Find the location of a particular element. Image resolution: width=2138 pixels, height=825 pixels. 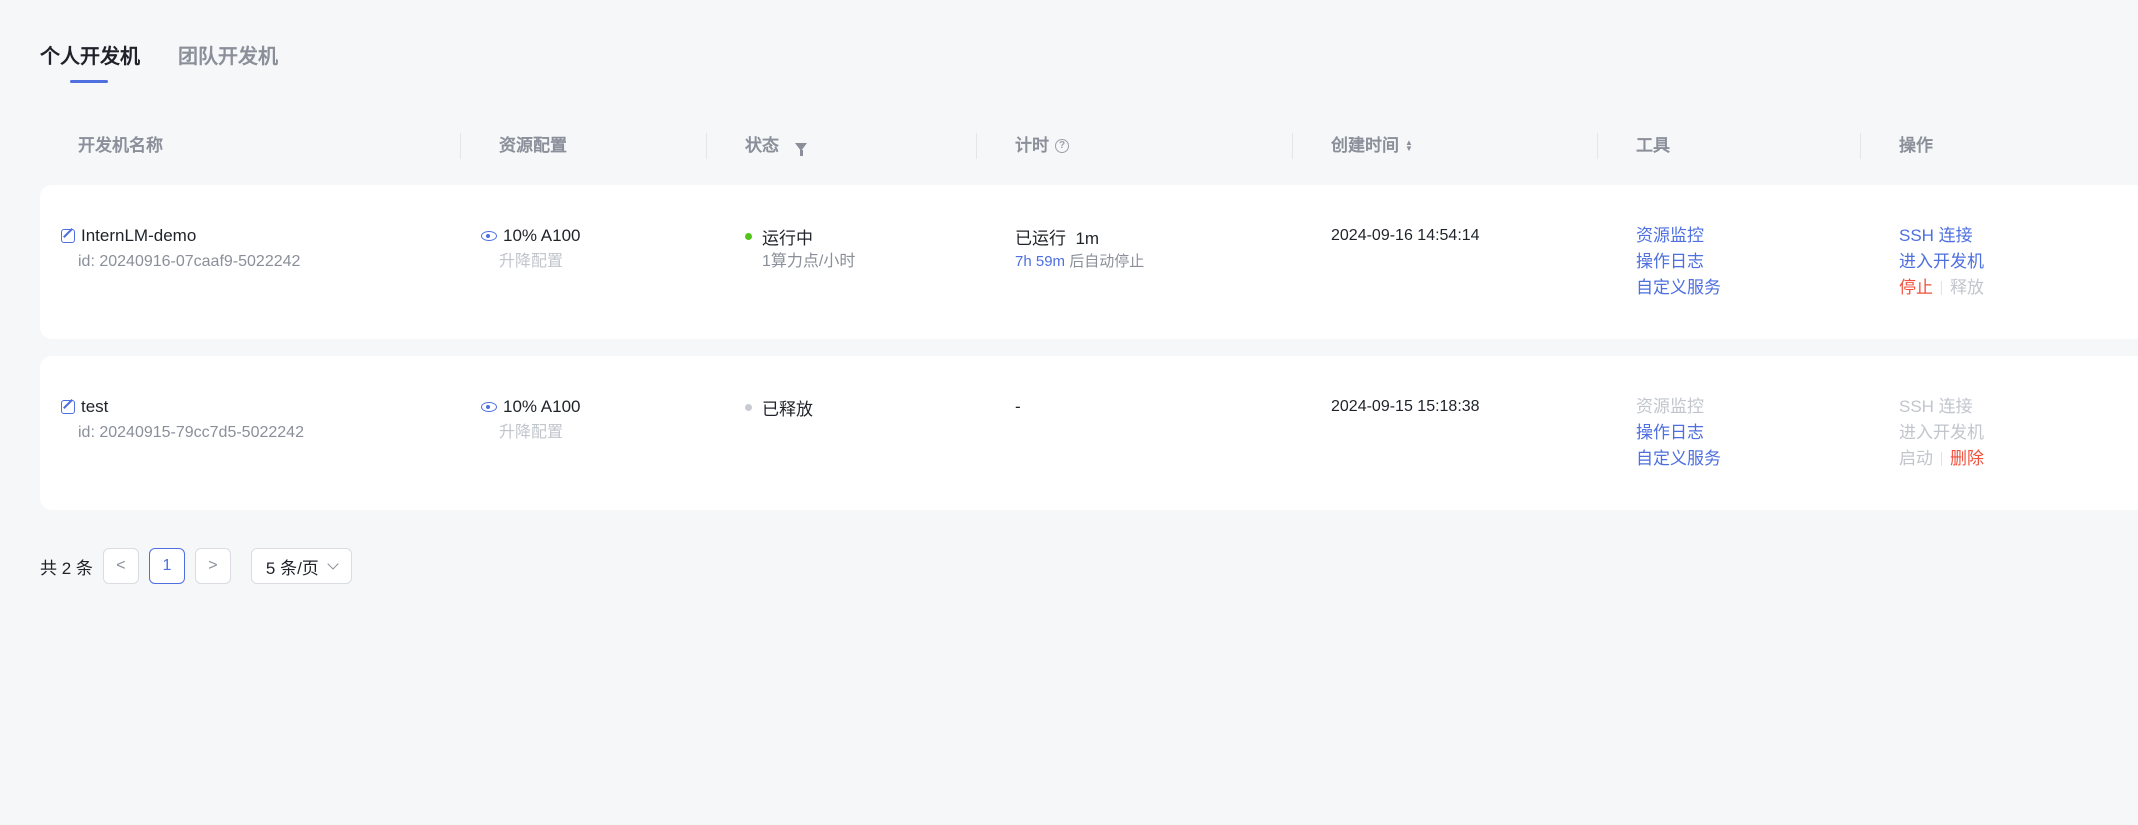

delete-button: 删除 is located at coordinates (1967, 459).